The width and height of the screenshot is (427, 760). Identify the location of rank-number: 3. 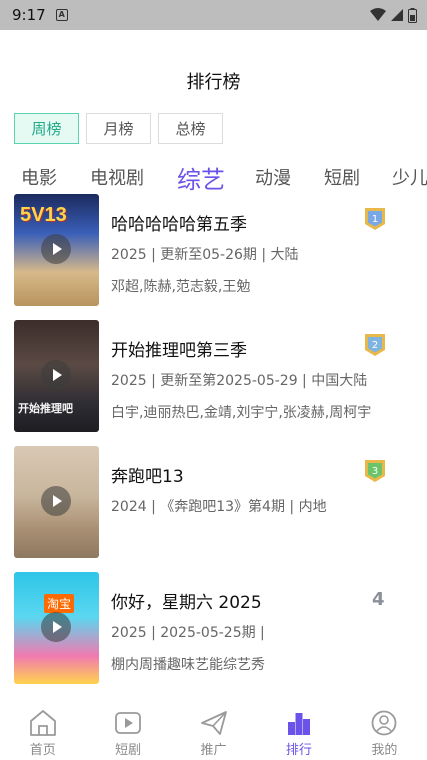
(375, 471).